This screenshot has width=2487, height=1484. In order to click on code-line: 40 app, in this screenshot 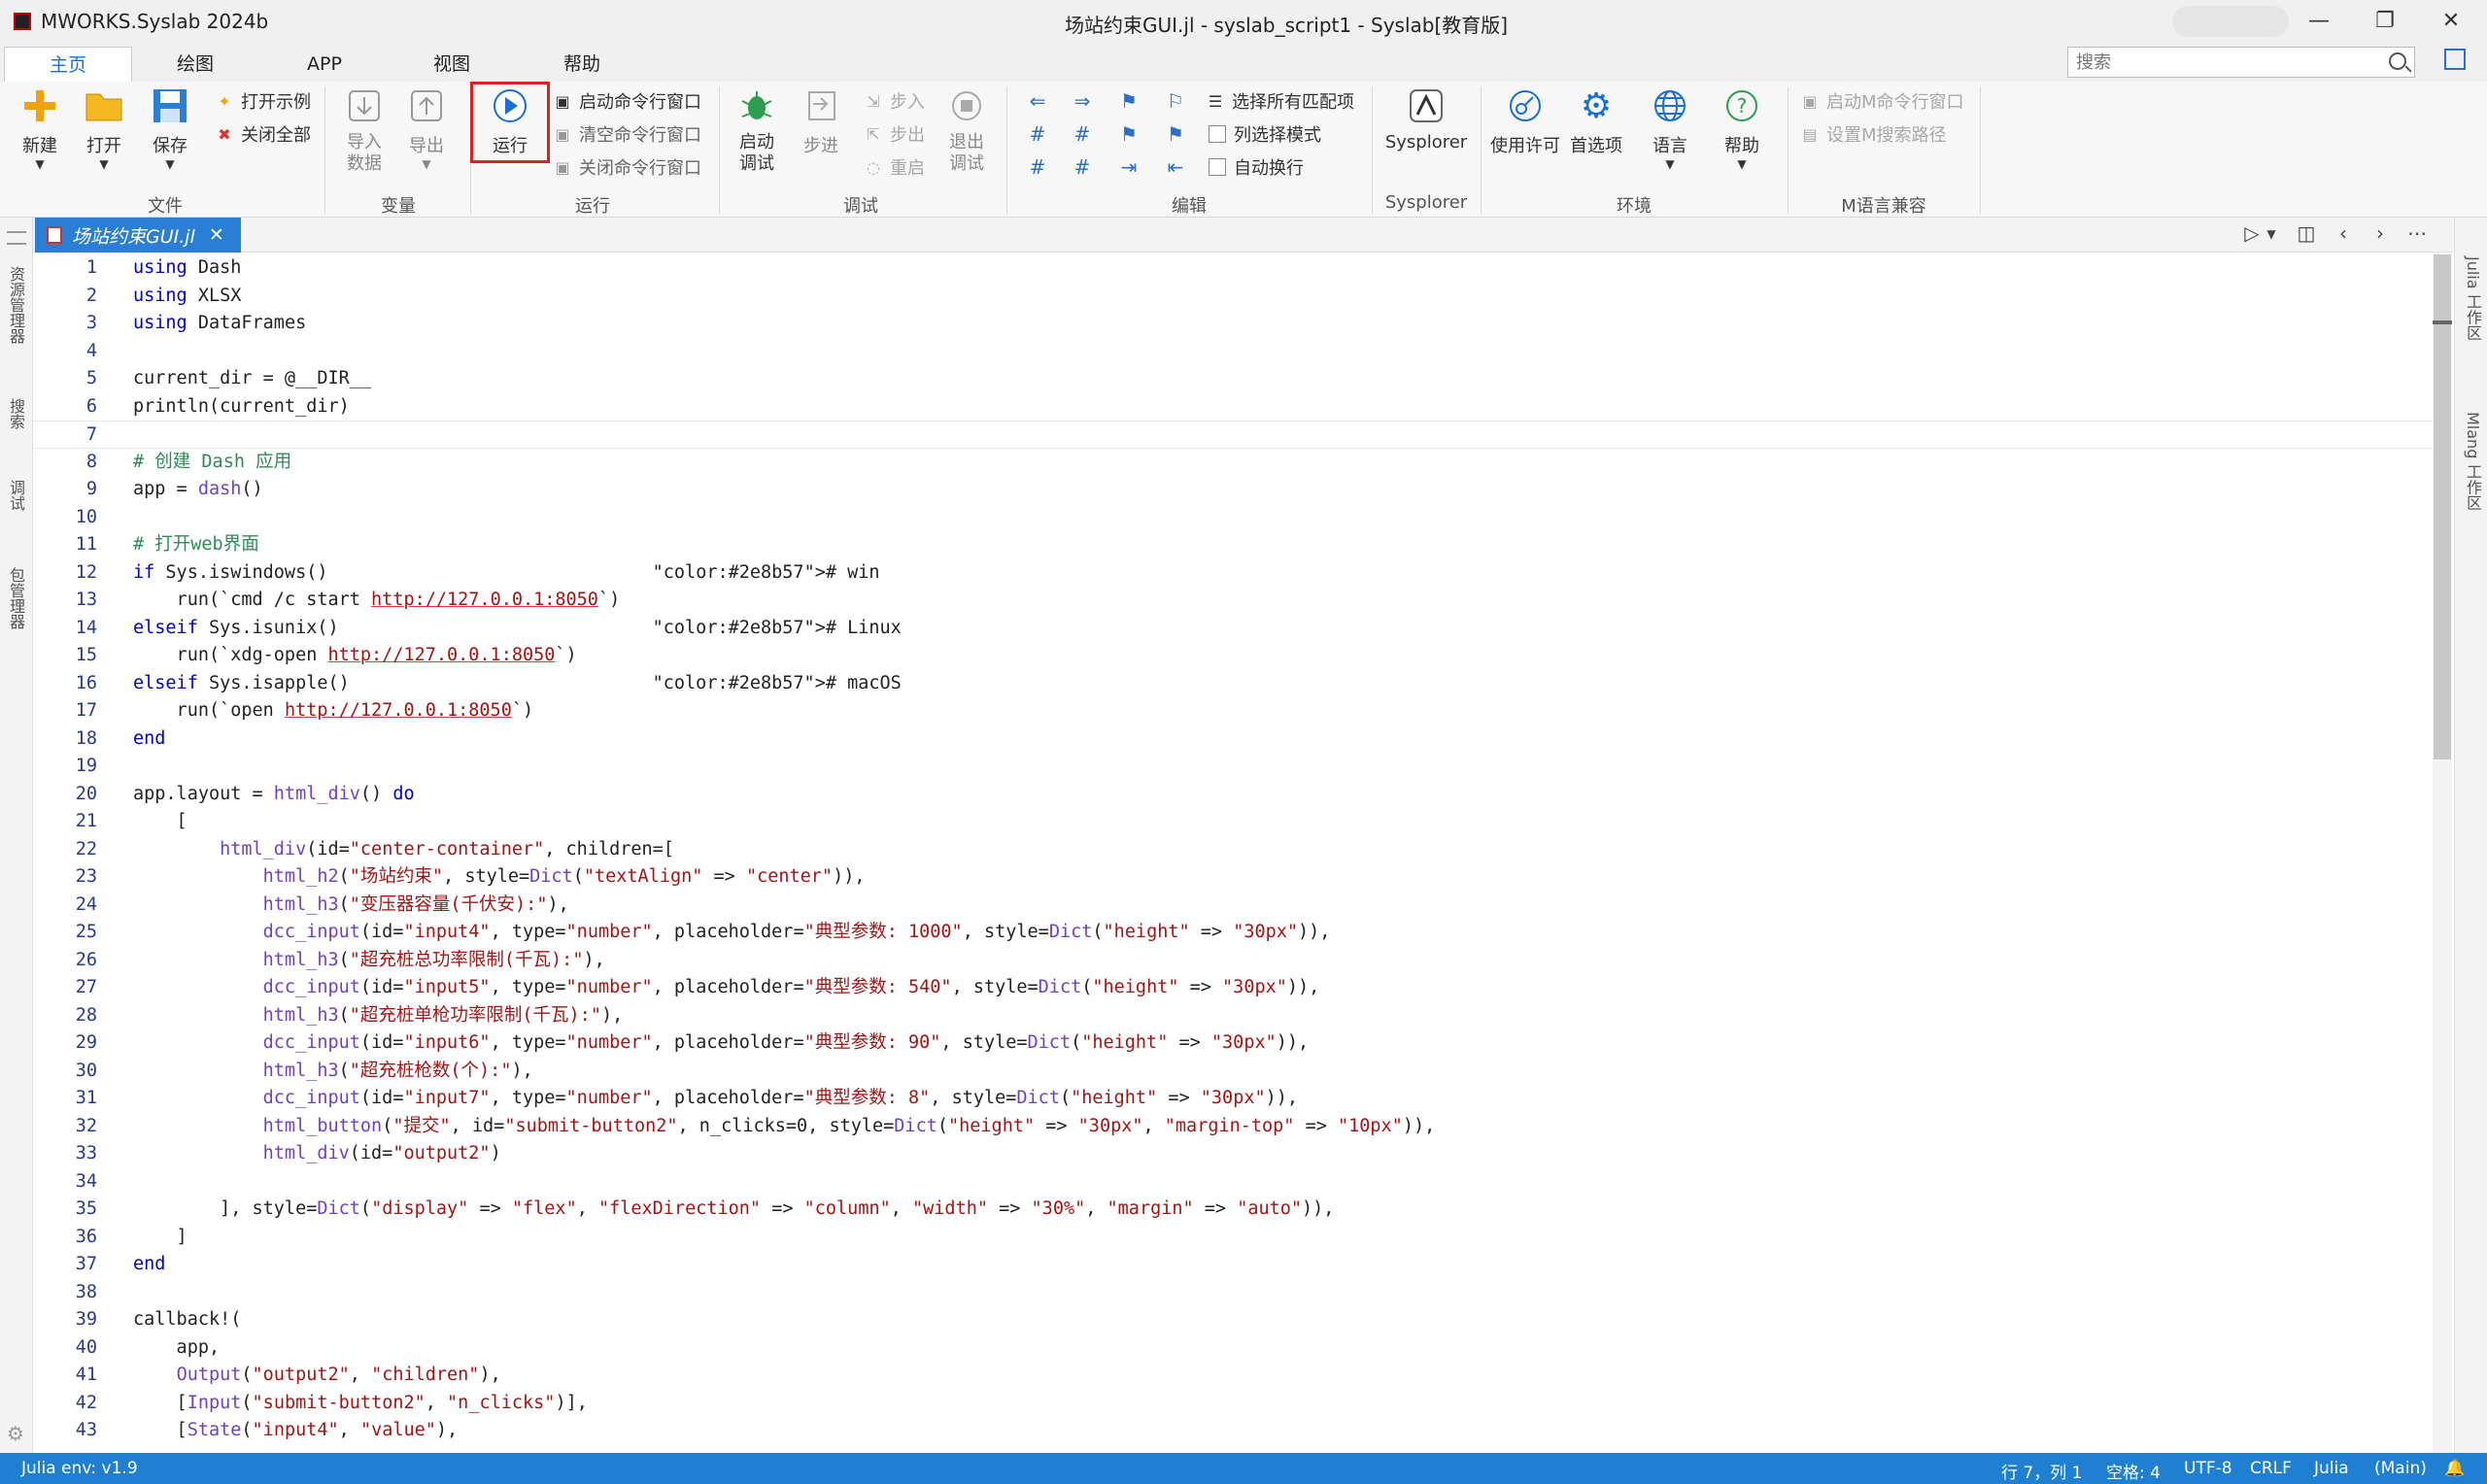, I will do `click(1233, 1348)`.